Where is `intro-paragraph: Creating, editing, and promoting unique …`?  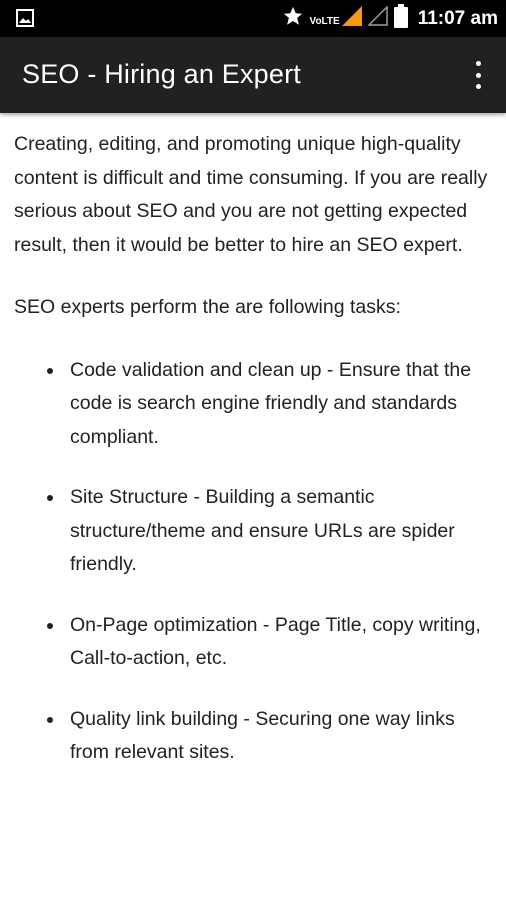
intro-paragraph: Creating, editing, and promoting unique … is located at coordinates (251, 194).